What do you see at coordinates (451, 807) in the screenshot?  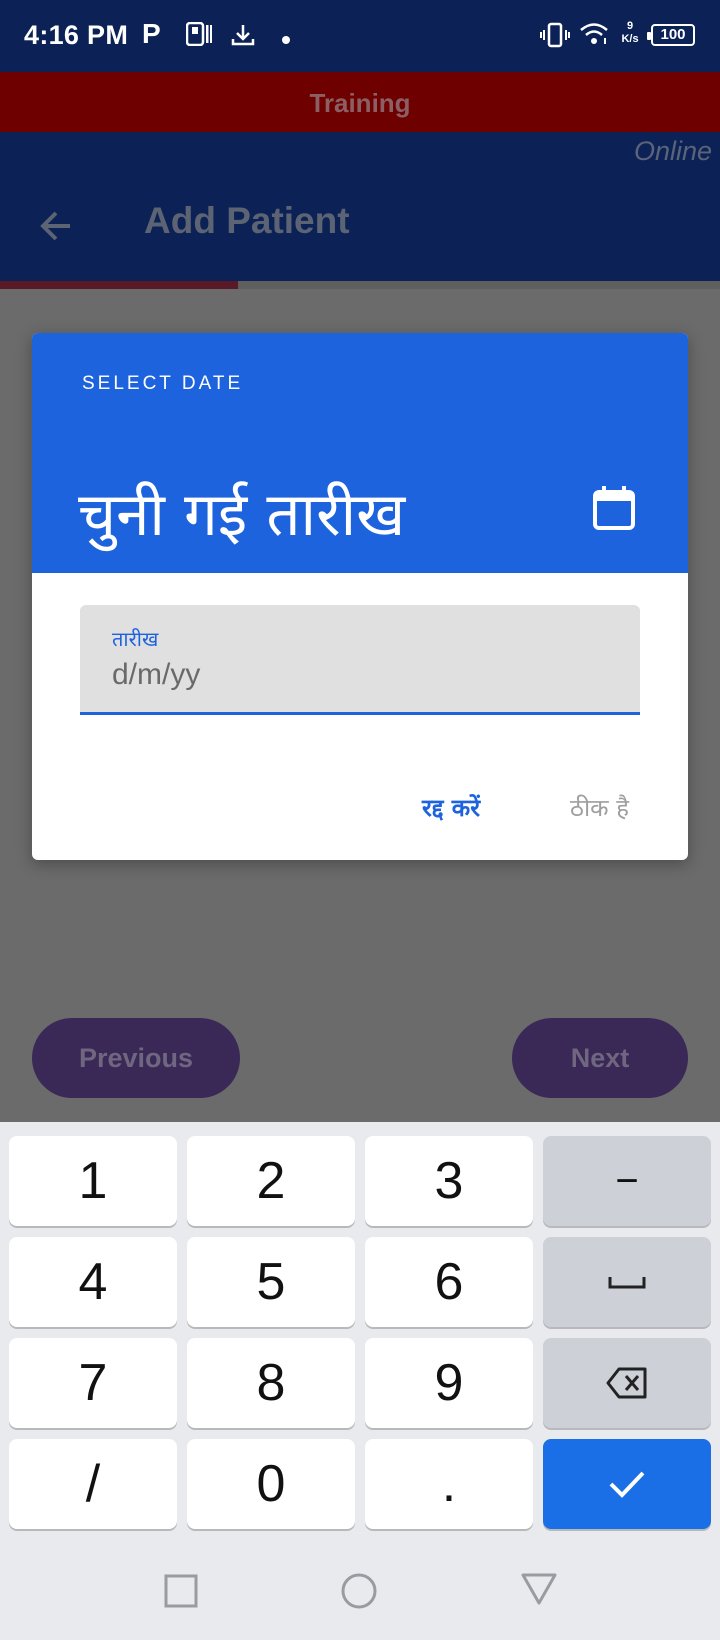 I see `cancel-button: रद्द करें` at bounding box center [451, 807].